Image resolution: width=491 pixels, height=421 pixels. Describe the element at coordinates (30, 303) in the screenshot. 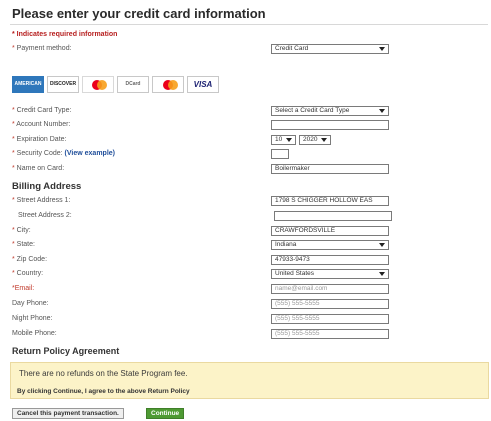

I see `day-phone-label: Day Phone:` at that location.